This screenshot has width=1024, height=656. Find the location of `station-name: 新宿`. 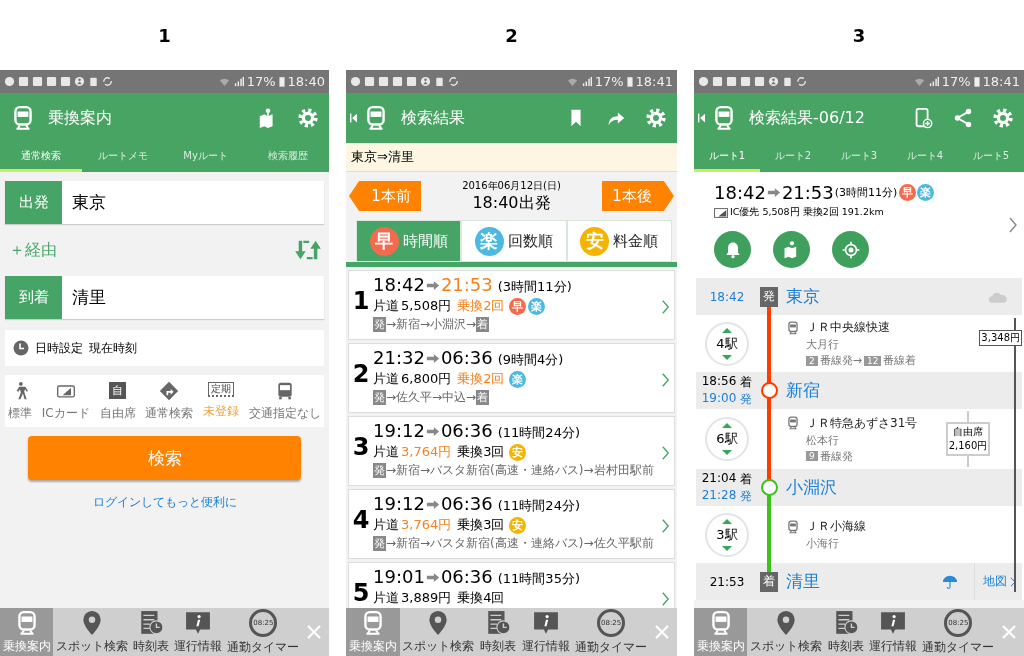

station-name: 新宿 is located at coordinates (803, 390).